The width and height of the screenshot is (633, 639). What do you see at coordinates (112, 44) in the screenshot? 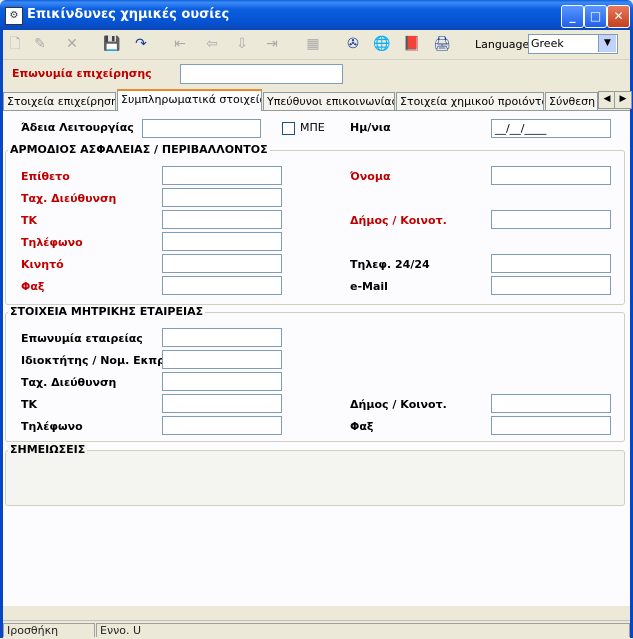
I see `save-icon: 💾` at bounding box center [112, 44].